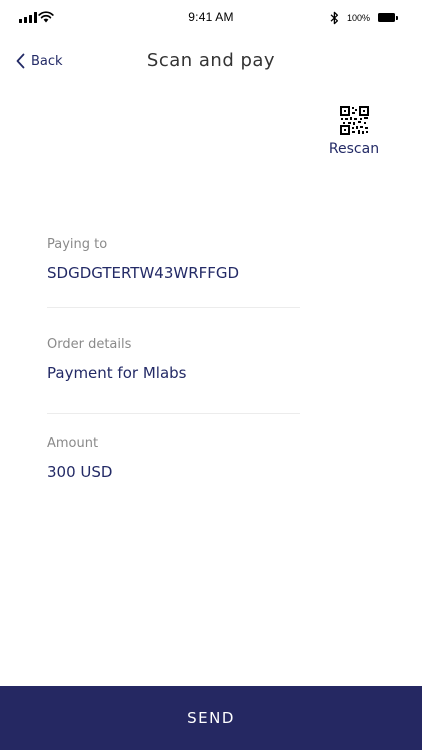 The image size is (422, 750). I want to click on page-title: Scan and pay, so click(211, 60).